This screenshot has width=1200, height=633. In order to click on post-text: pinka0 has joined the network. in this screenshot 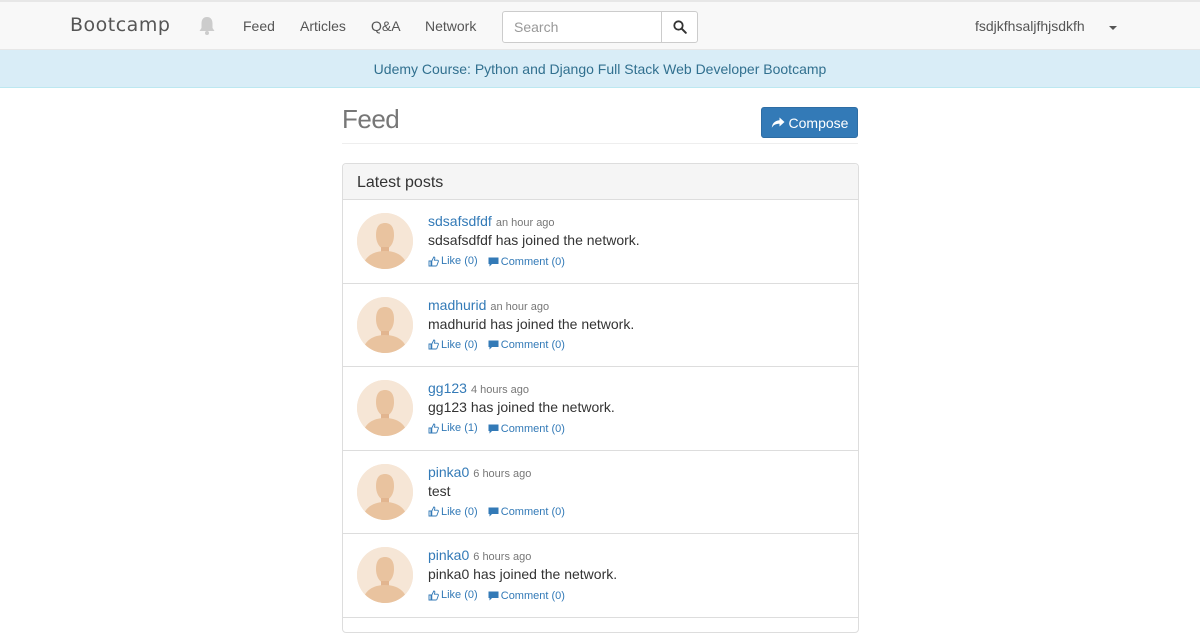, I will do `click(523, 574)`.